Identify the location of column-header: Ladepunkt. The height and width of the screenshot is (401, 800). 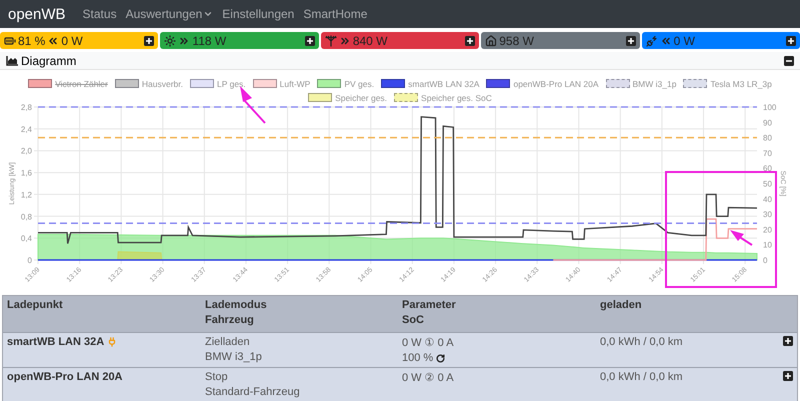
(35, 305).